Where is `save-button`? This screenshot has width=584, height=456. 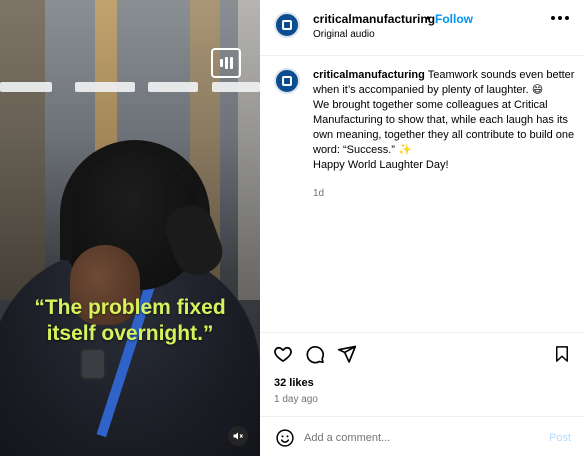 save-button is located at coordinates (562, 354).